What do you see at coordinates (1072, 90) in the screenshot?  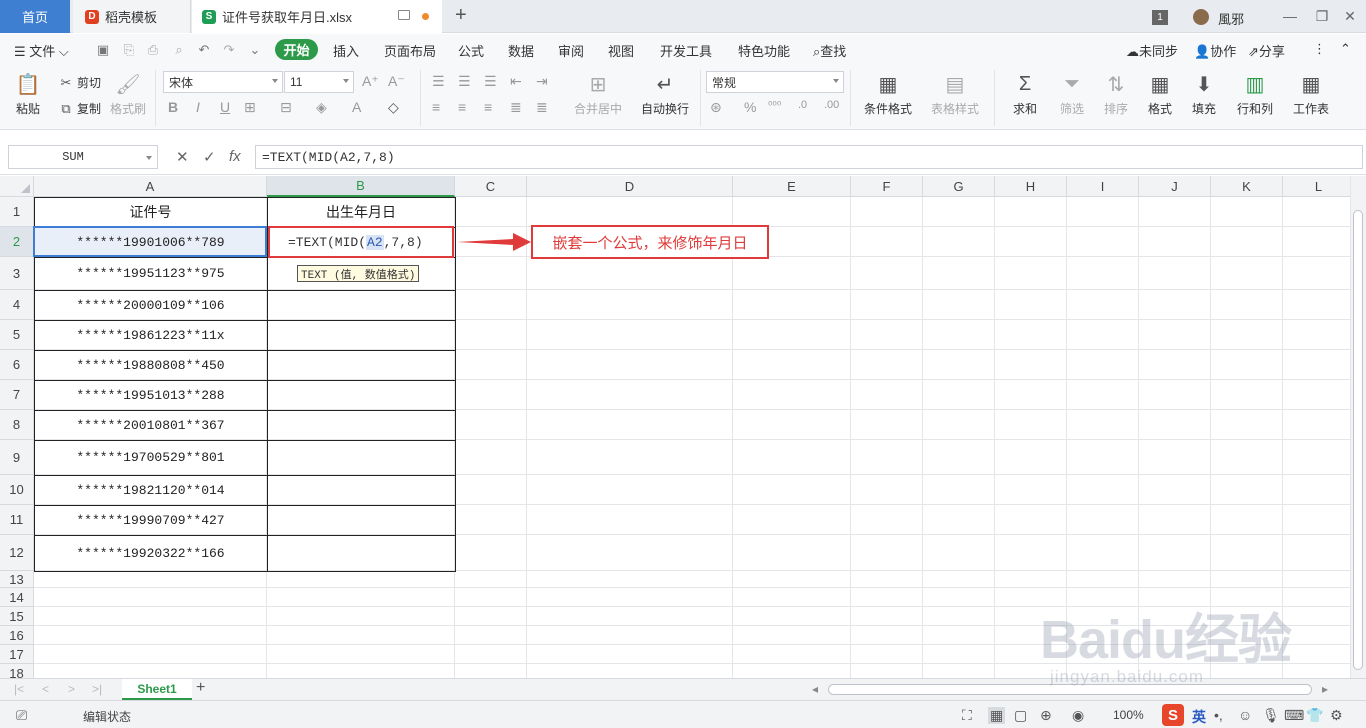 I see `filter-button: ⏷ 筛选` at bounding box center [1072, 90].